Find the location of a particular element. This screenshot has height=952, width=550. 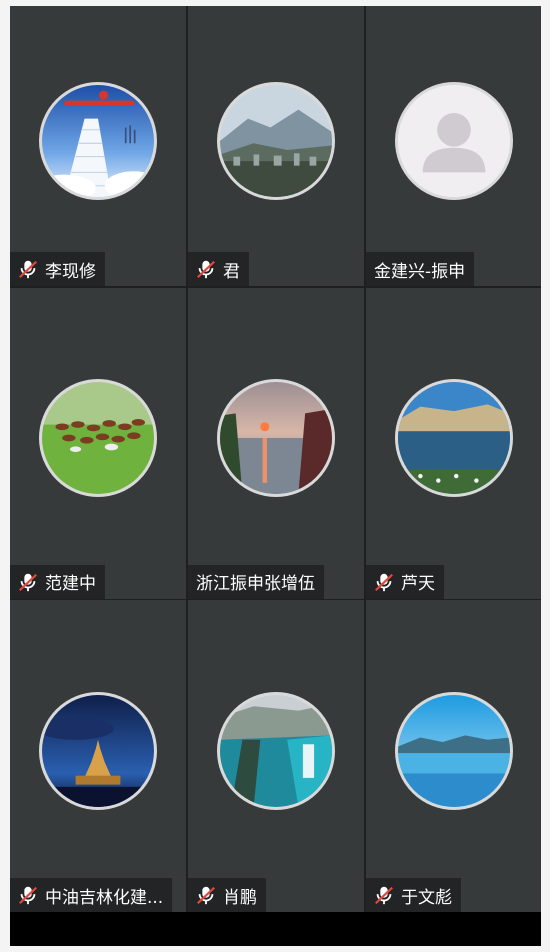

participant-name: 肖鹏 is located at coordinates (240, 897).